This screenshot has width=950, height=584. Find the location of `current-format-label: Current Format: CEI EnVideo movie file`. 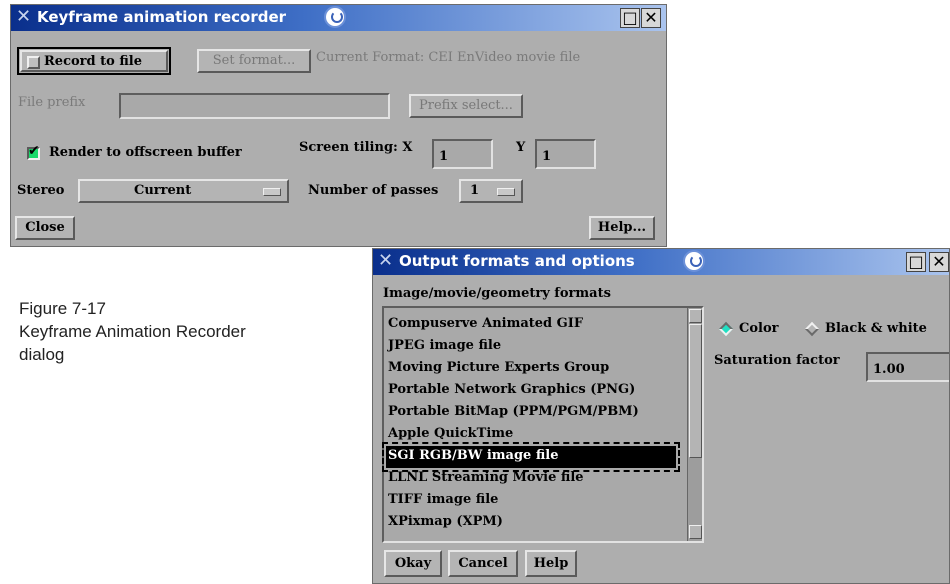

current-format-label: Current Format: CEI EnVideo movie file is located at coordinates (448, 57).